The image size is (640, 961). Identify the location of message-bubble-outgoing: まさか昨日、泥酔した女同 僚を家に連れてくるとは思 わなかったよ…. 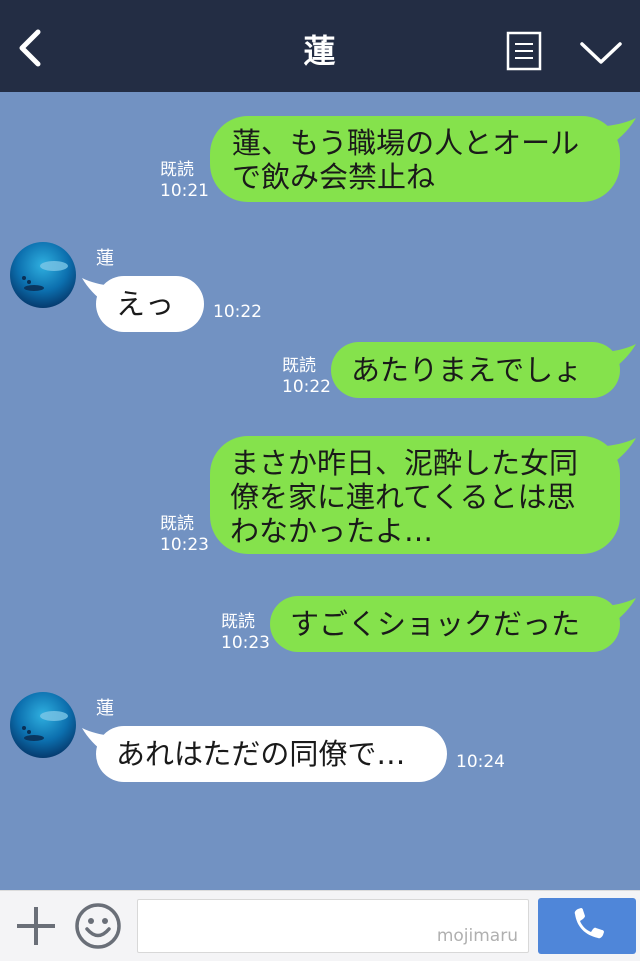
(415, 495).